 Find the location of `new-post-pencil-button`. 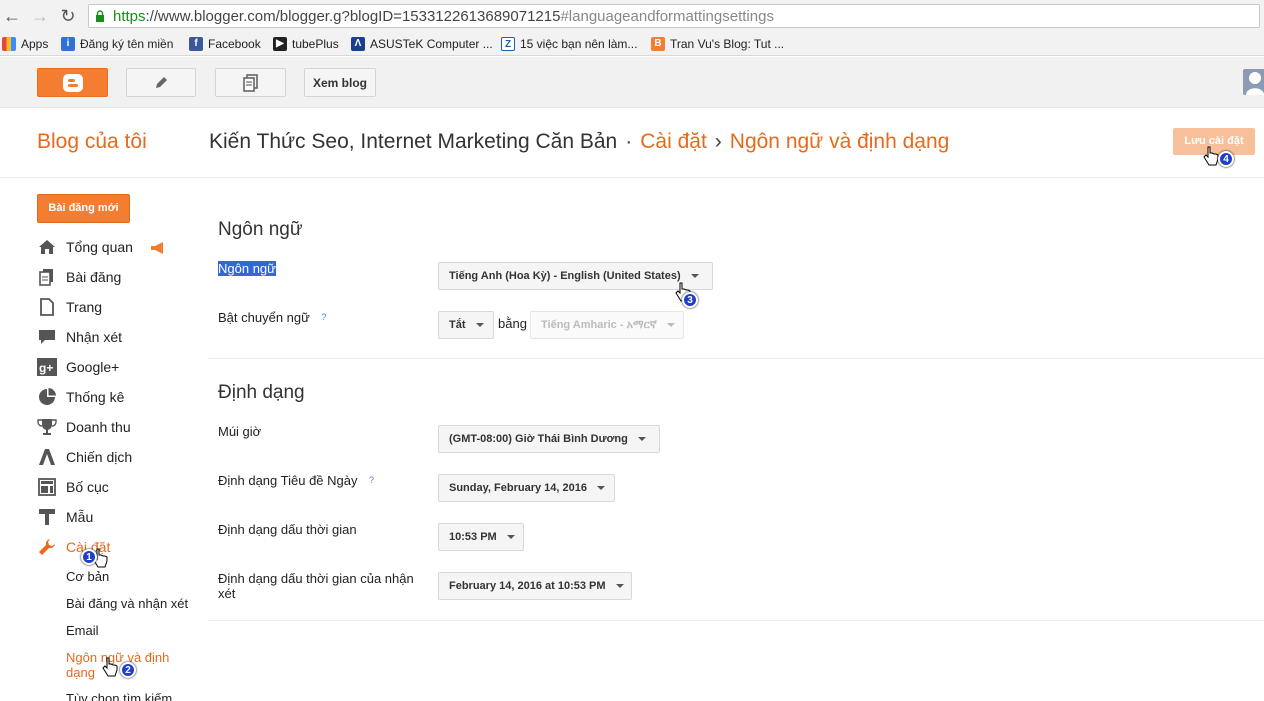

new-post-pencil-button is located at coordinates (161, 82).